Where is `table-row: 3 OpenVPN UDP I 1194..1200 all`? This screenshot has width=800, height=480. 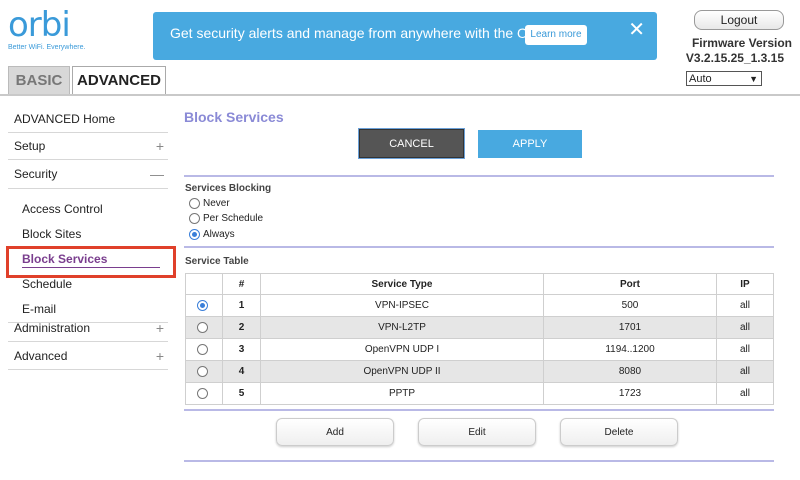 table-row: 3 OpenVPN UDP I 1194..1200 all is located at coordinates (479, 349).